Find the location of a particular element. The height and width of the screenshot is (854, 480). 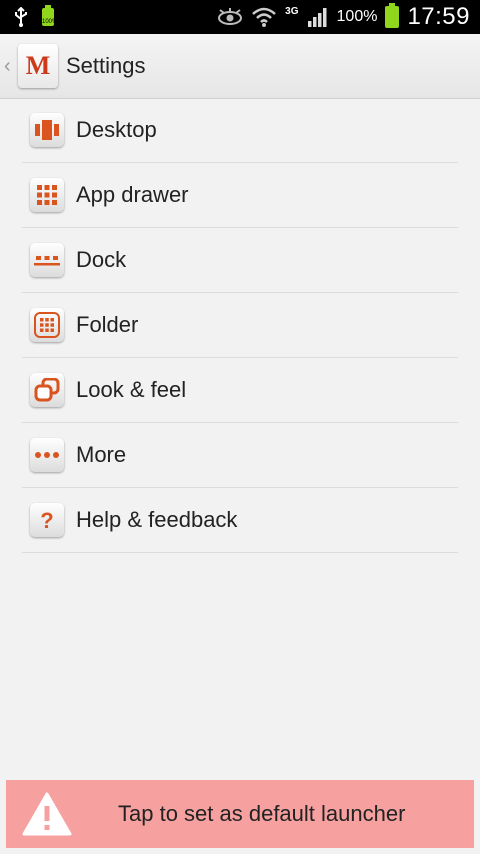

default-launcher-banner: Tap to set as default launcher is located at coordinates (240, 814).